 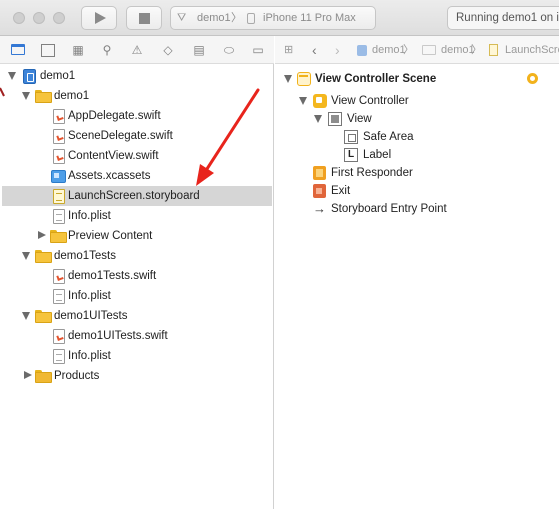 What do you see at coordinates (415, 119) in the screenshot?
I see `outline-row-view: View` at bounding box center [415, 119].